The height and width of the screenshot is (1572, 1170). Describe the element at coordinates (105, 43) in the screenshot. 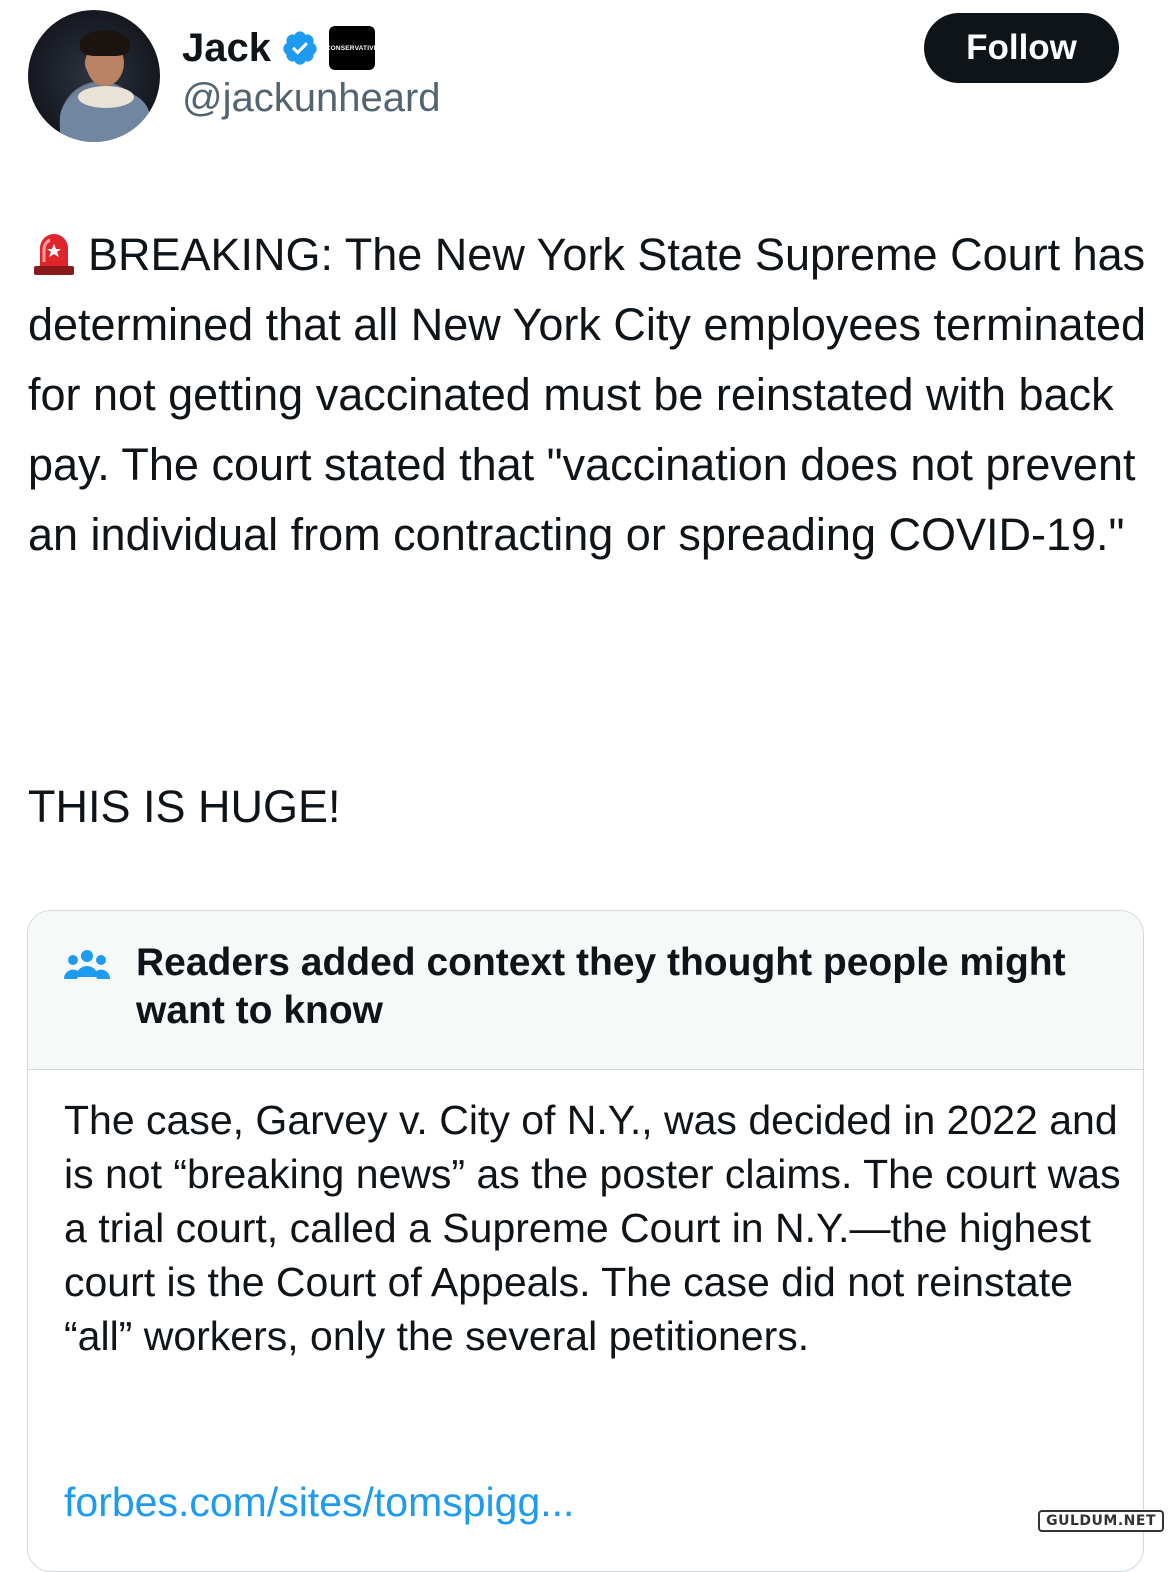

I see `avatar-hair` at that location.